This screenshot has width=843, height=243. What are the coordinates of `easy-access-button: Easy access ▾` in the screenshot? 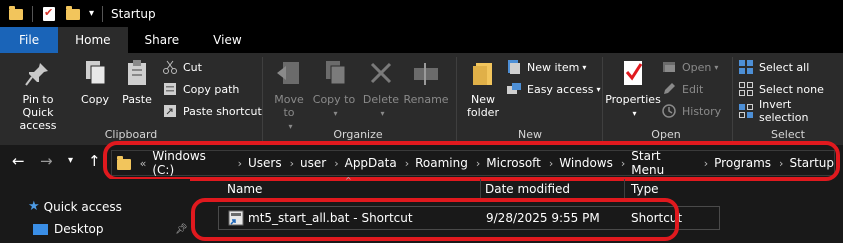 It's located at (553, 89).